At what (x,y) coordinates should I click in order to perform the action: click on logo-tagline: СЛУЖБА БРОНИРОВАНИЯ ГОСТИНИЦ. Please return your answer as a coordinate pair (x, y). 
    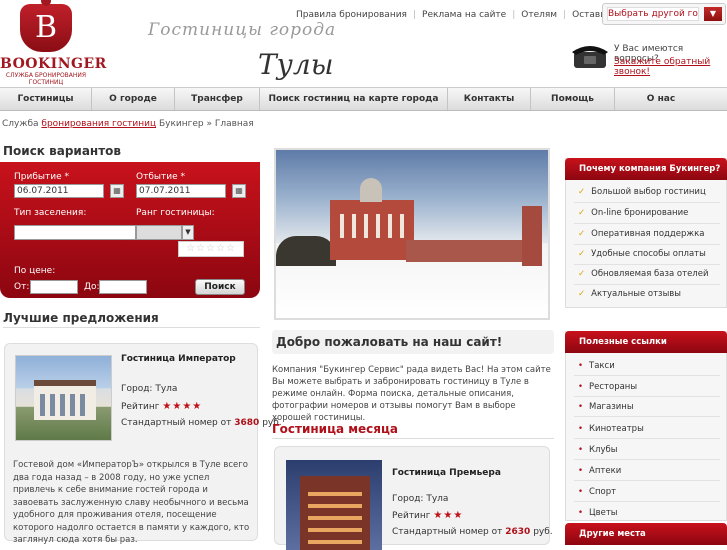
    Looking at the image, I should click on (46, 79).